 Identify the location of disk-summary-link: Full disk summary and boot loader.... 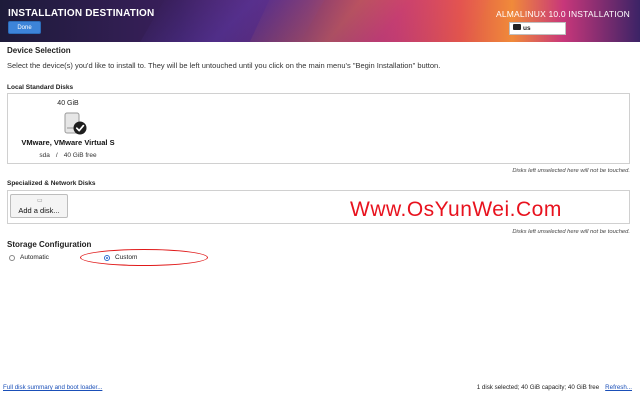
(52, 387).